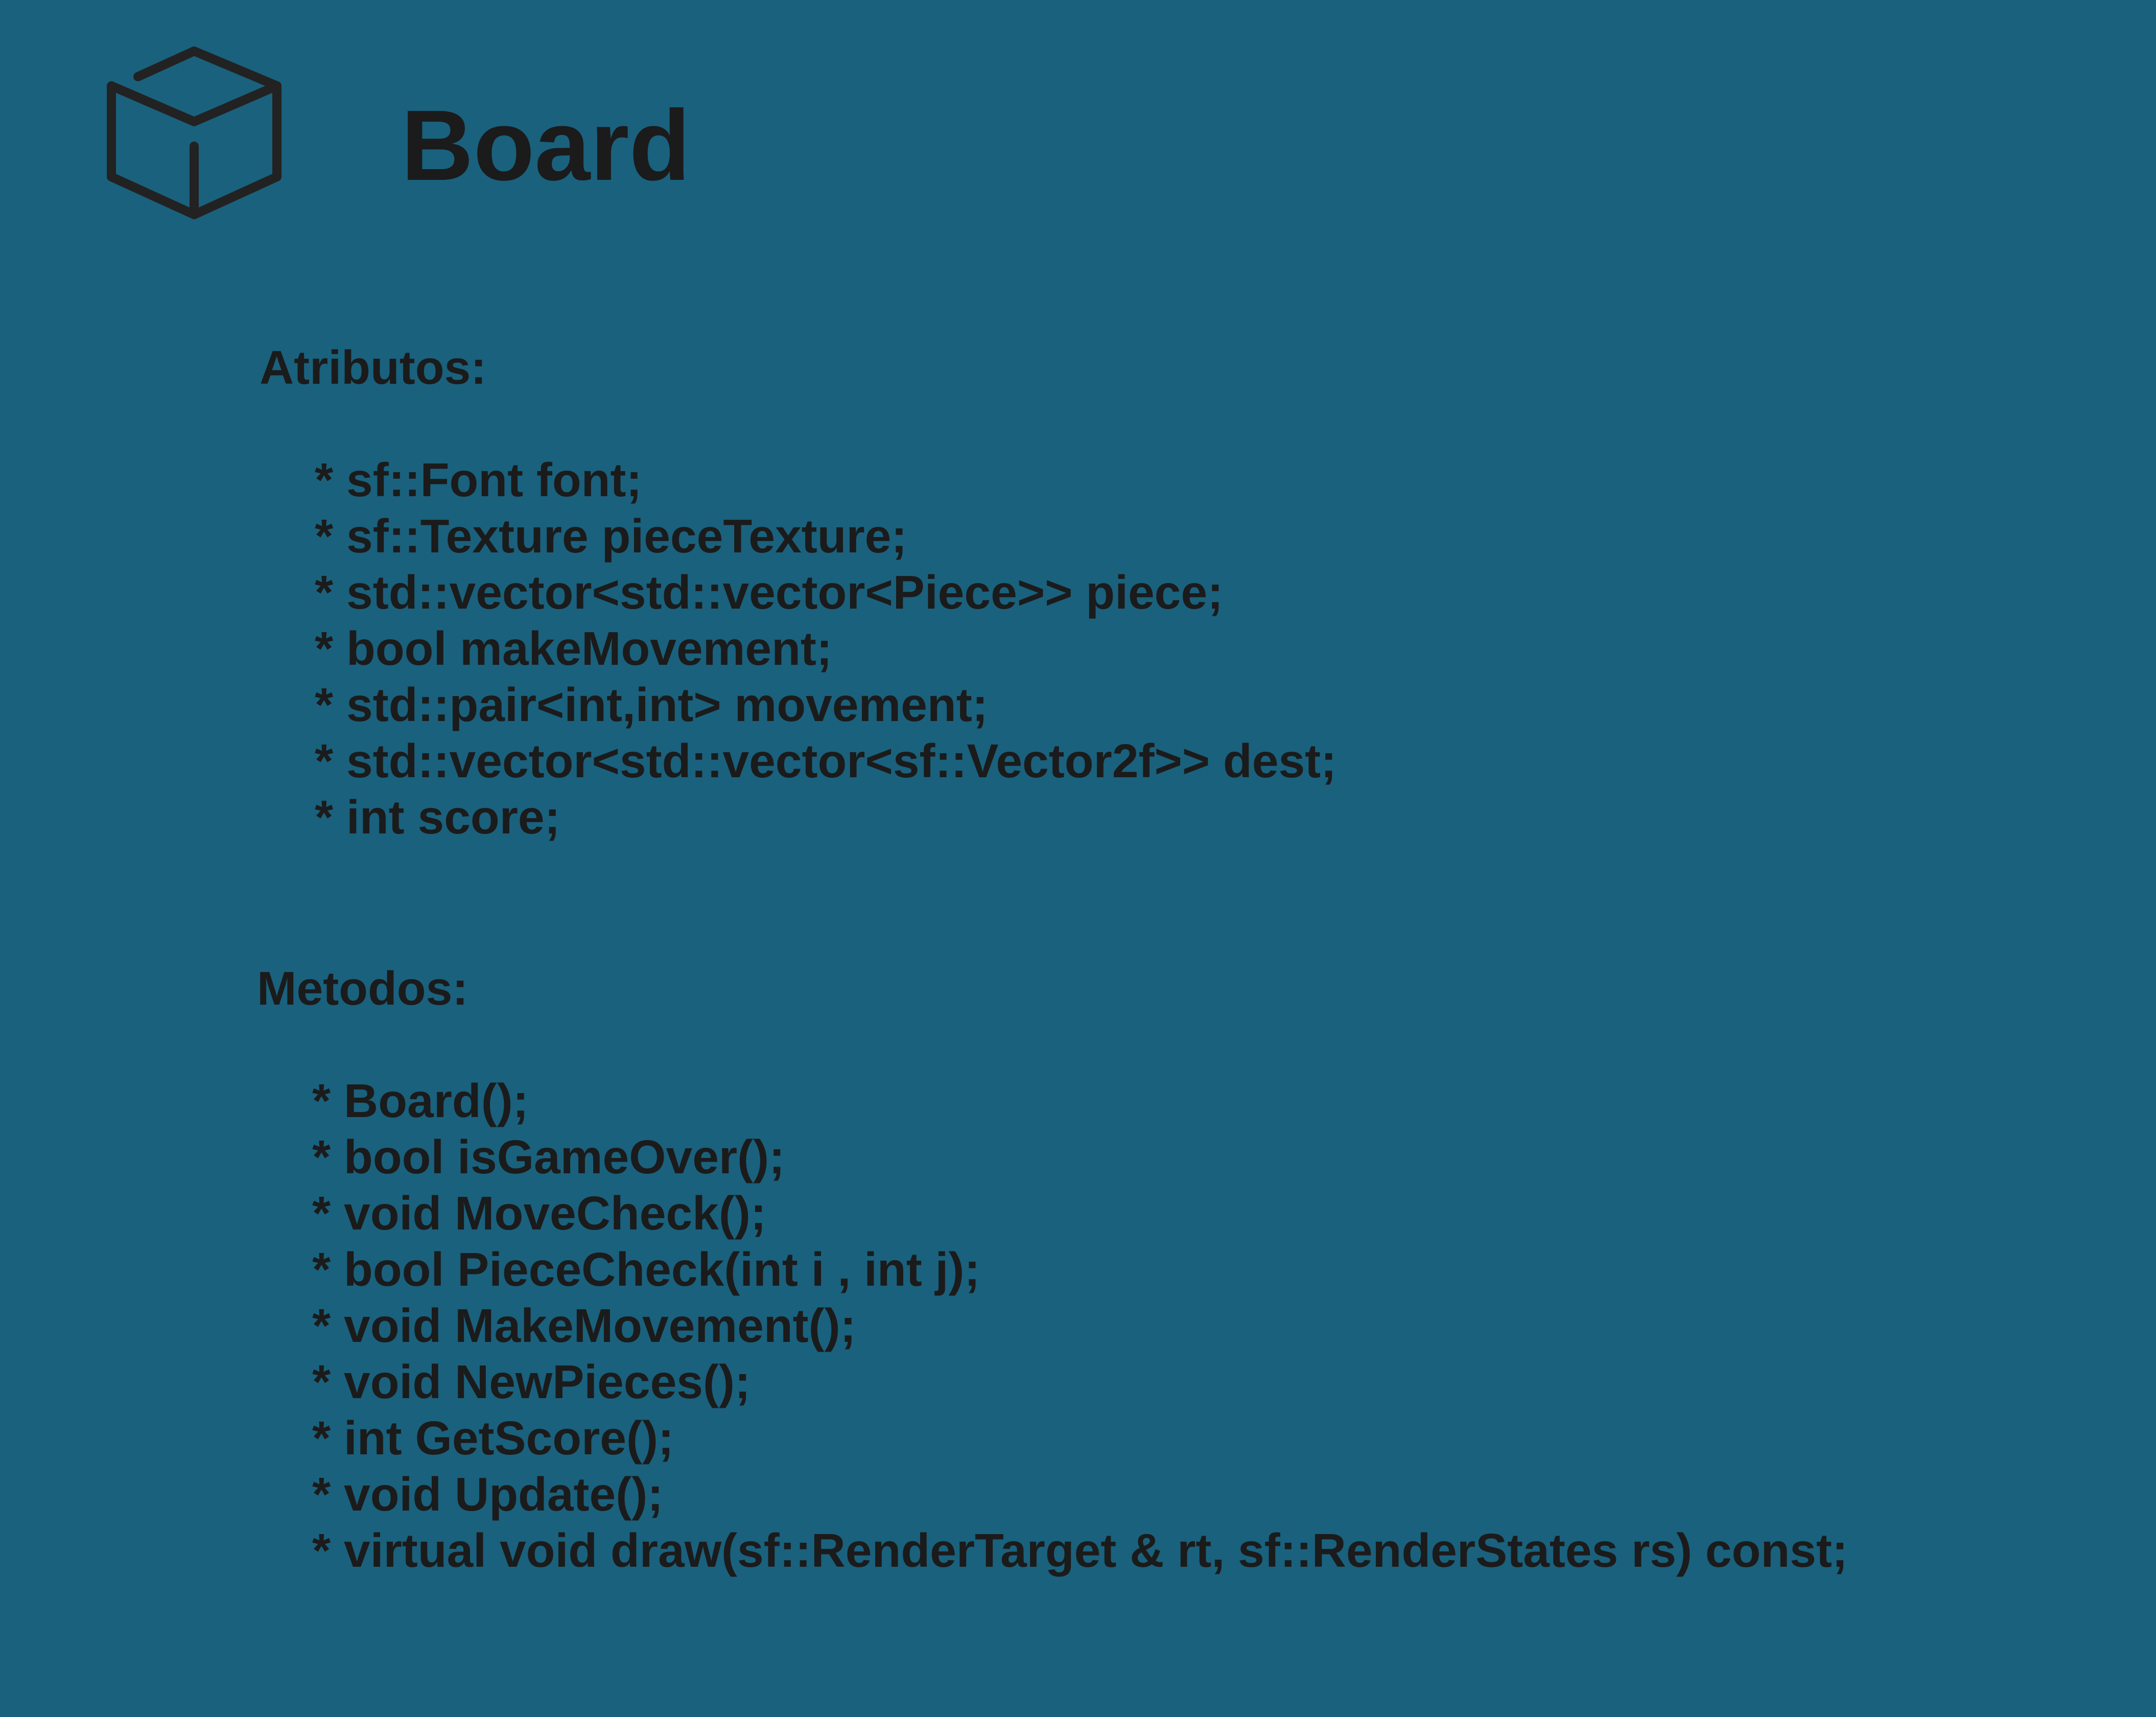 Image resolution: width=2156 pixels, height=1717 pixels. What do you see at coordinates (531, 1381) in the screenshot?
I see `method-item: * void NewPieces();` at bounding box center [531, 1381].